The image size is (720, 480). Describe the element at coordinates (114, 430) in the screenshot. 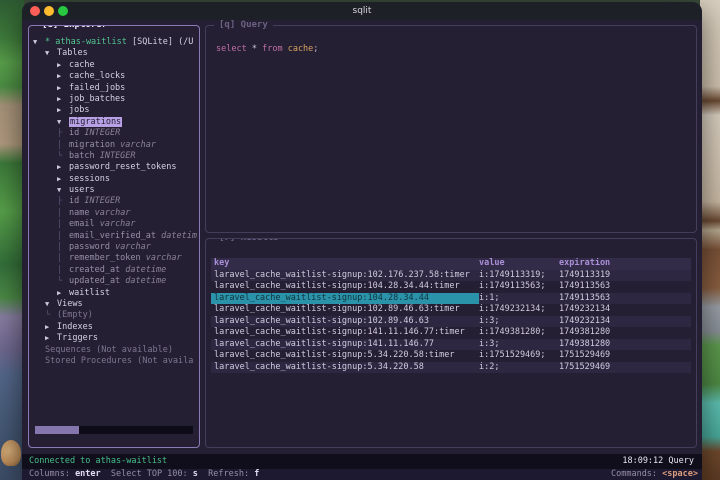

I see `explorer-scrollbar` at that location.